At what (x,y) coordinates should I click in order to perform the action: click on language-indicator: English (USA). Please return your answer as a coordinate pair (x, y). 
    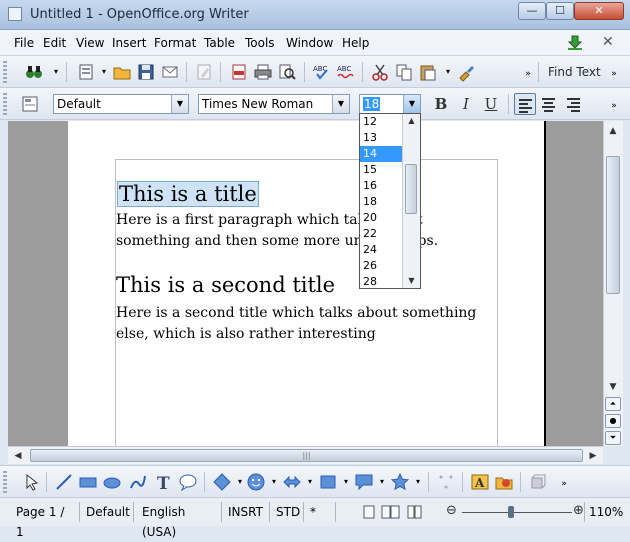
    Looking at the image, I should click on (180, 520).